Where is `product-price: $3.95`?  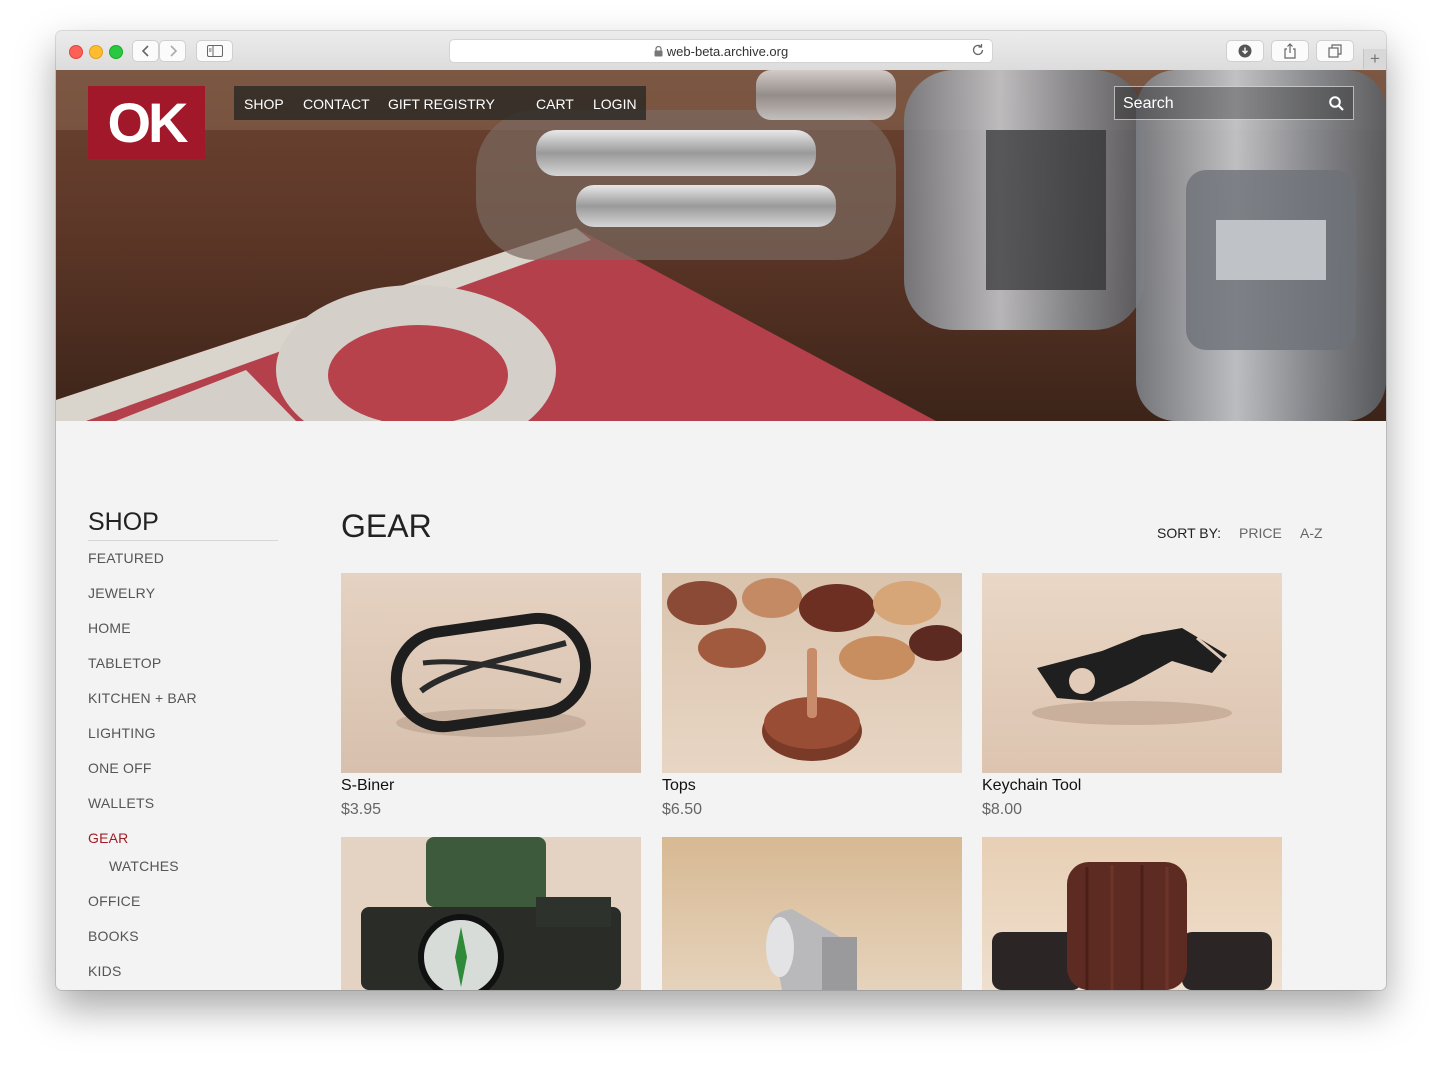 product-price: $3.95 is located at coordinates (361, 809).